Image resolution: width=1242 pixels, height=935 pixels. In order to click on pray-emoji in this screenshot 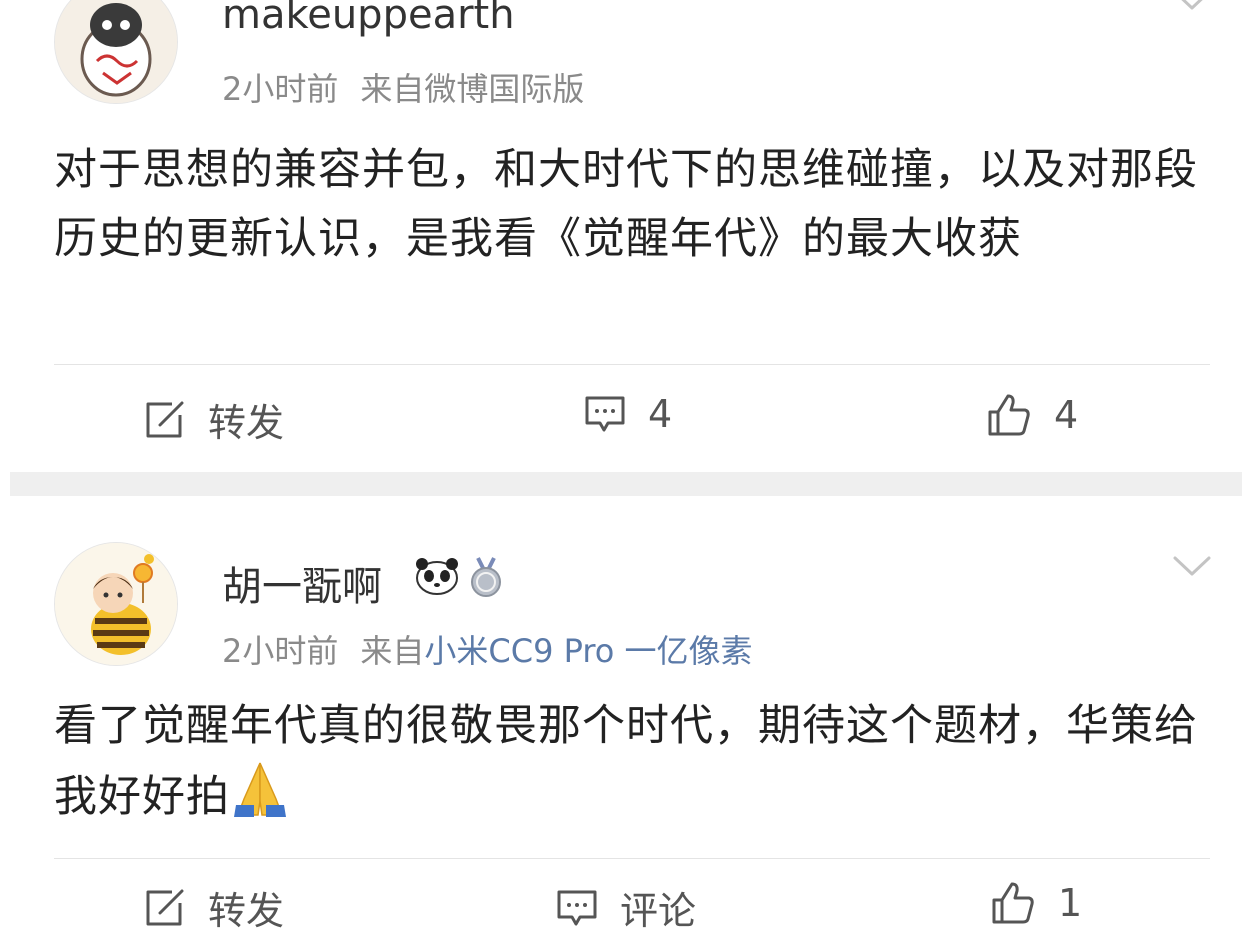, I will do `click(260, 789)`.